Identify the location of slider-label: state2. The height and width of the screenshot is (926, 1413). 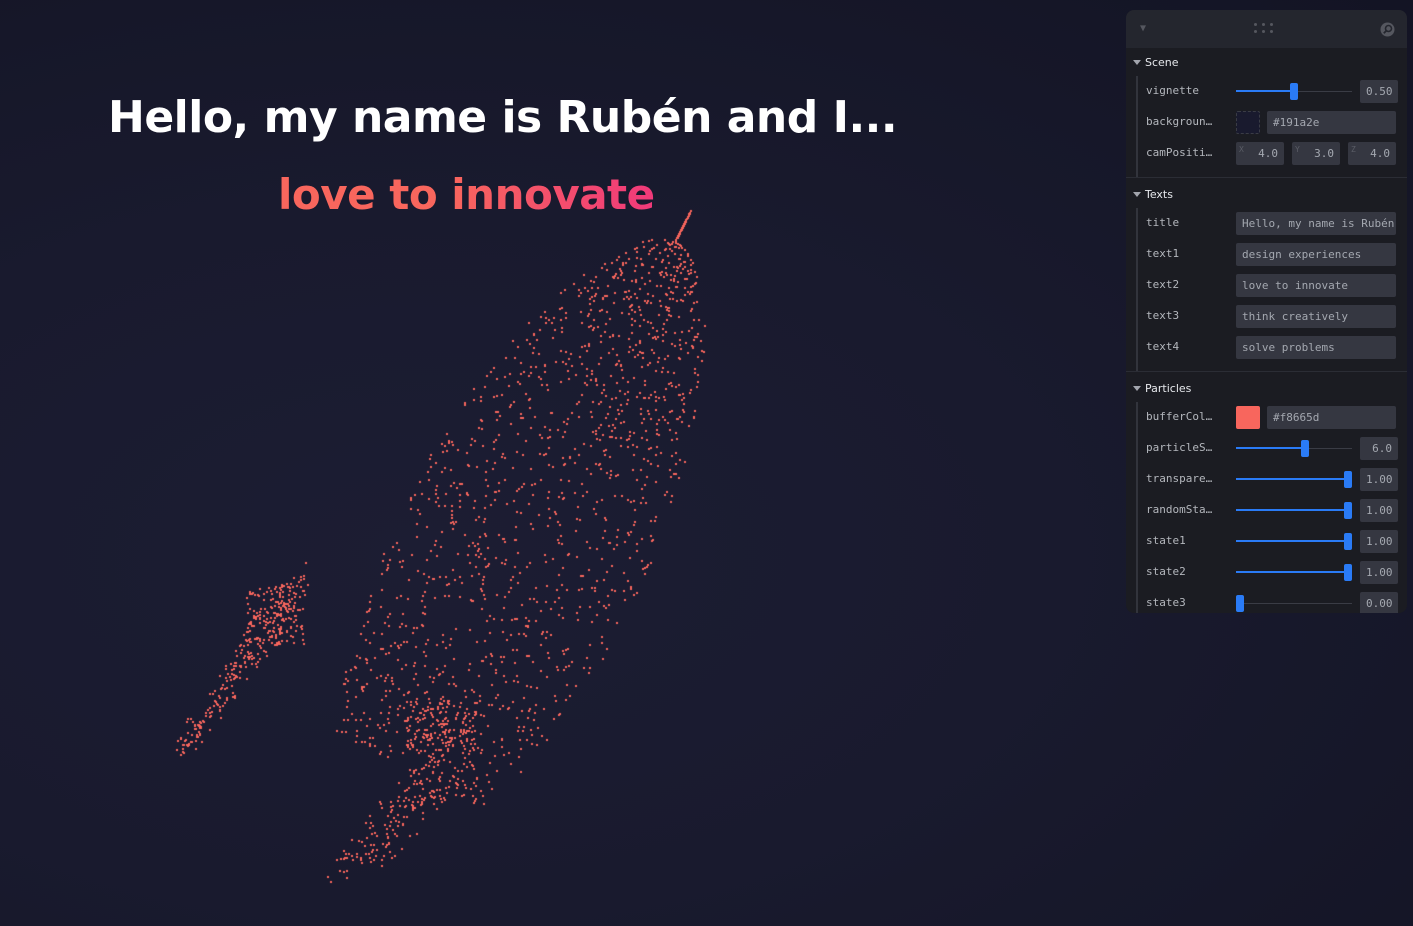
(1166, 571).